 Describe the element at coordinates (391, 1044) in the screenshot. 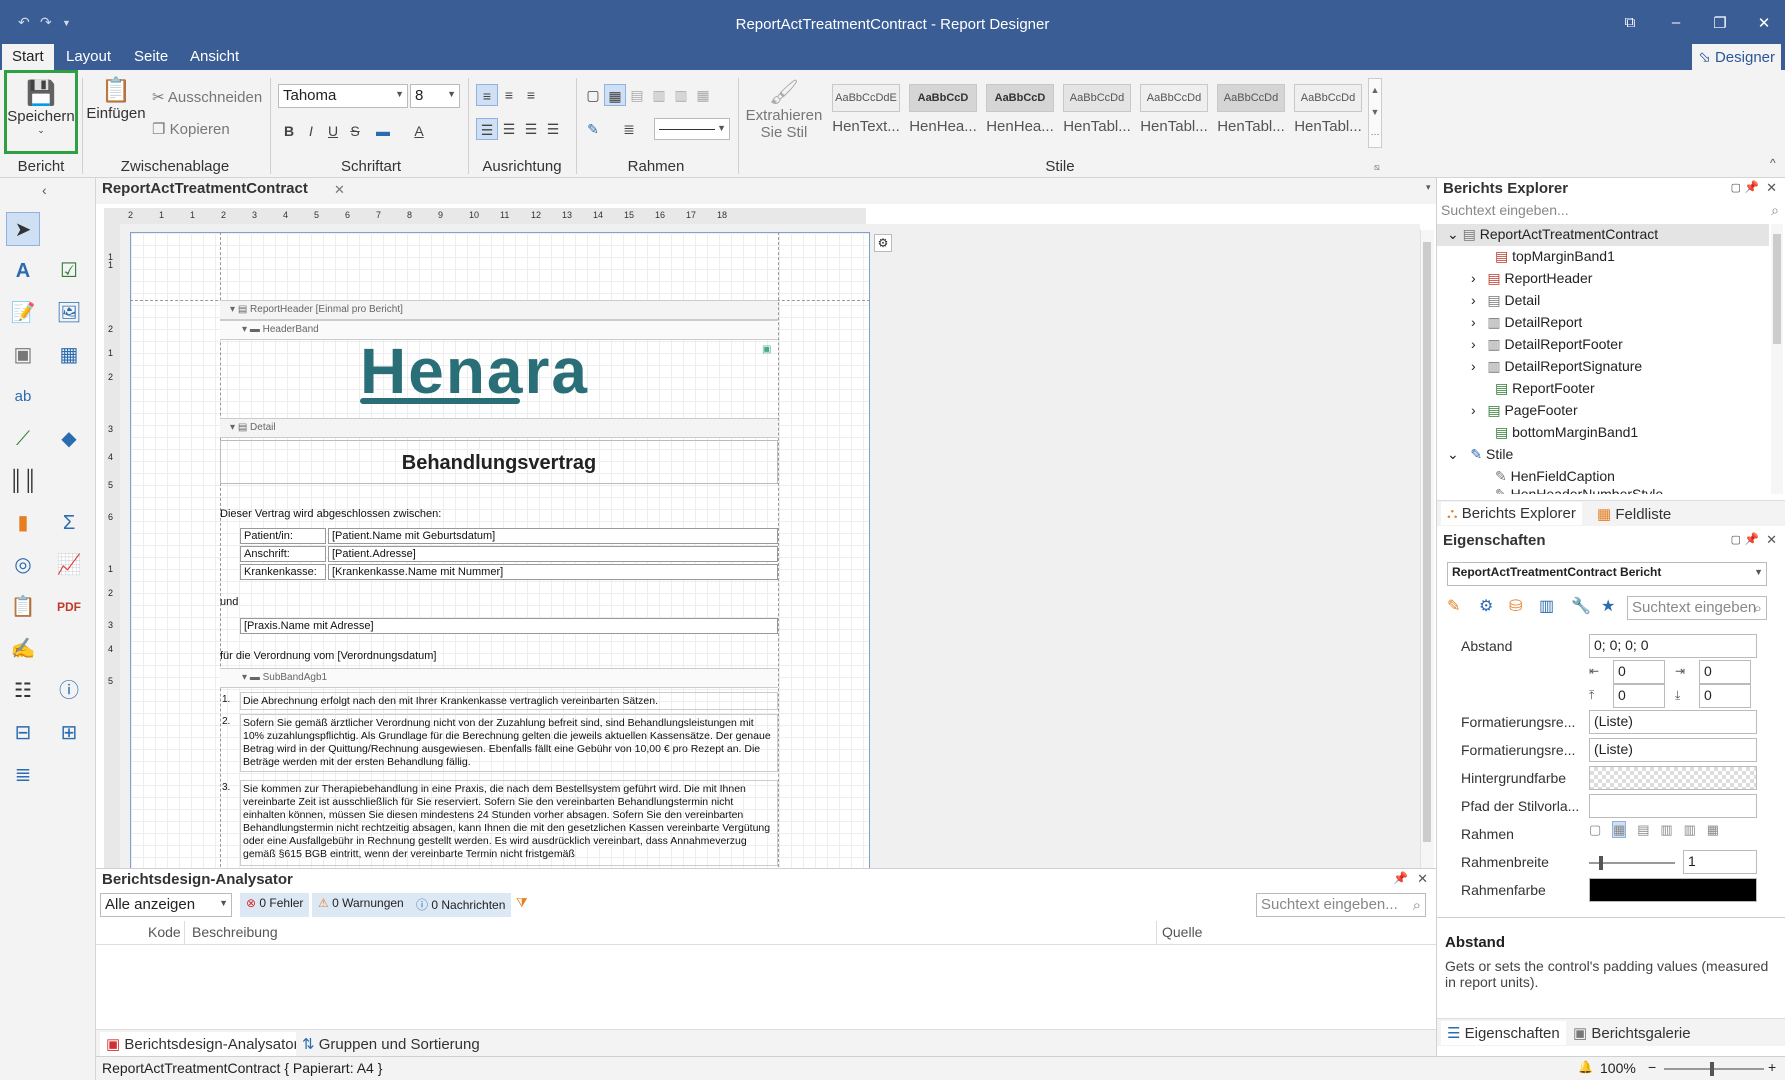

I see `tab-groups: ⇅ Gruppen und Sortierung` at that location.